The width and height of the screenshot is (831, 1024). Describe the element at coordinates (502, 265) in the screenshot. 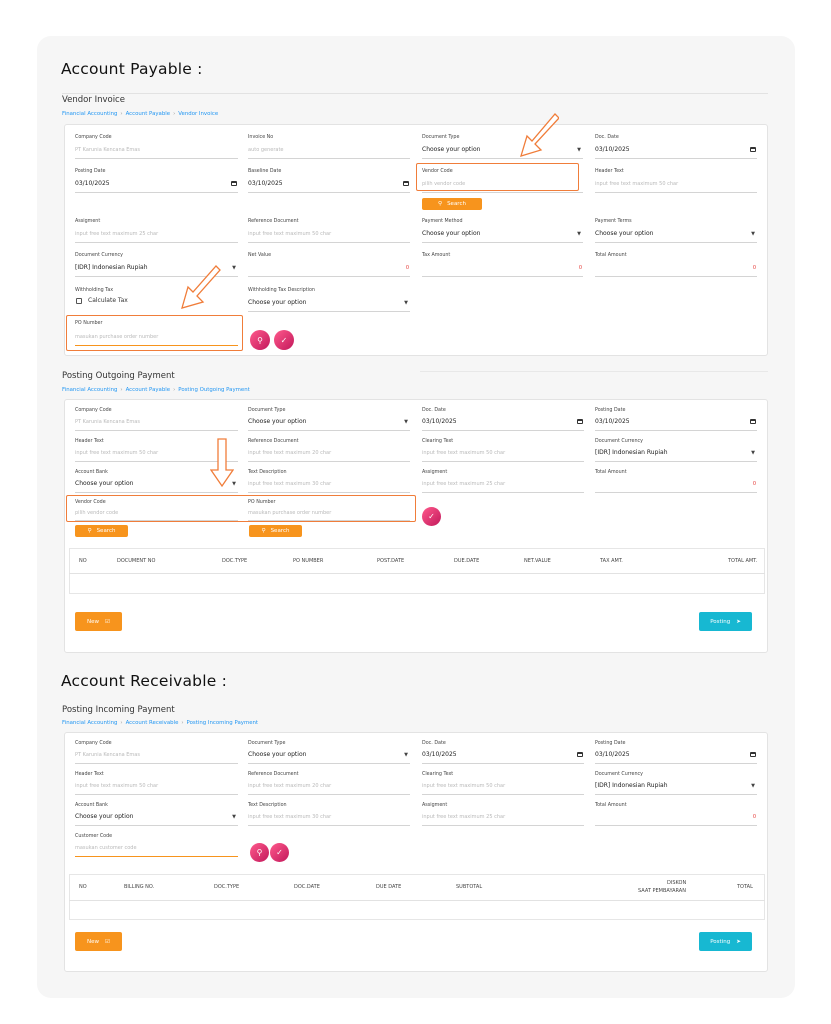

I see `tax-amount-field: Tax Amount 0` at that location.